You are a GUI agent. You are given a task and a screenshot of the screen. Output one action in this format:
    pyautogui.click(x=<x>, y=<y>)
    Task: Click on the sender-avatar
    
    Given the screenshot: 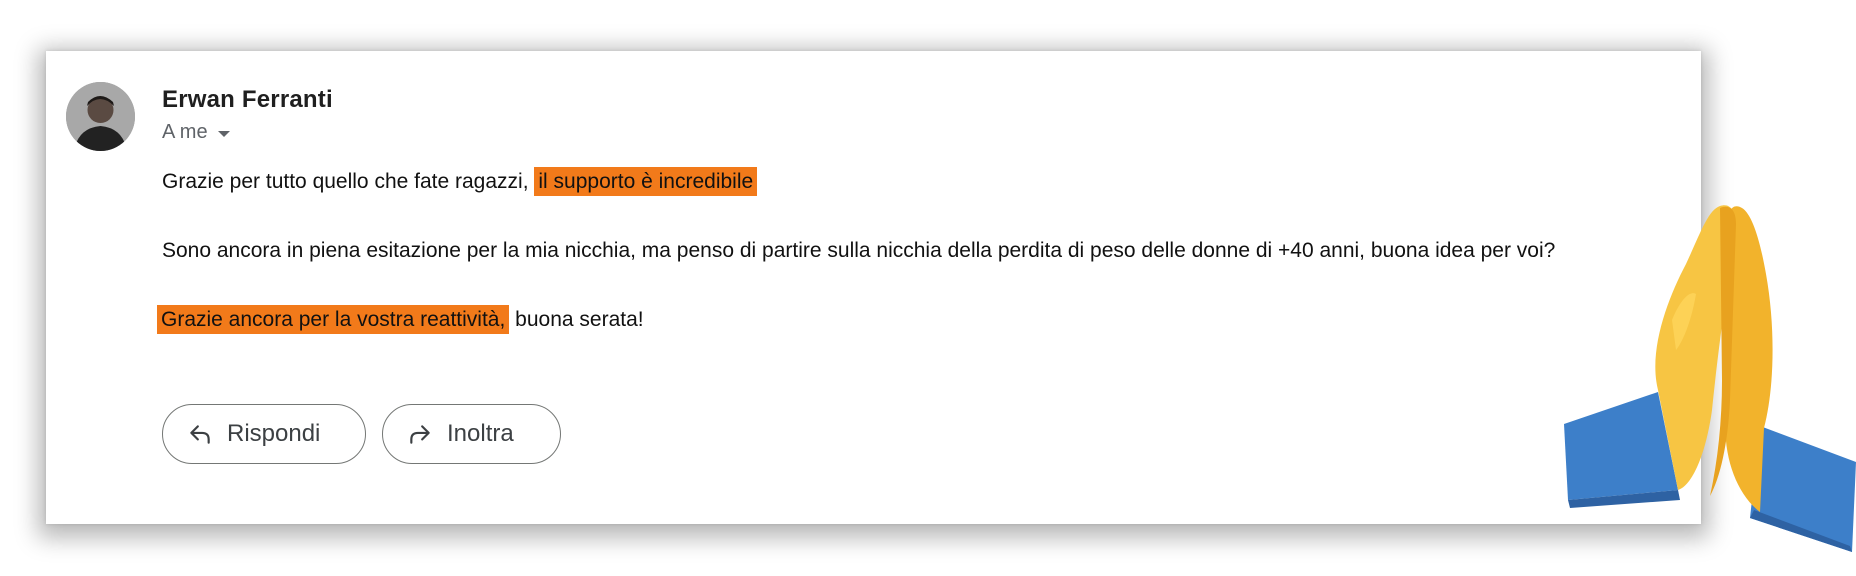 What is the action you would take?
    pyautogui.click(x=100, y=116)
    